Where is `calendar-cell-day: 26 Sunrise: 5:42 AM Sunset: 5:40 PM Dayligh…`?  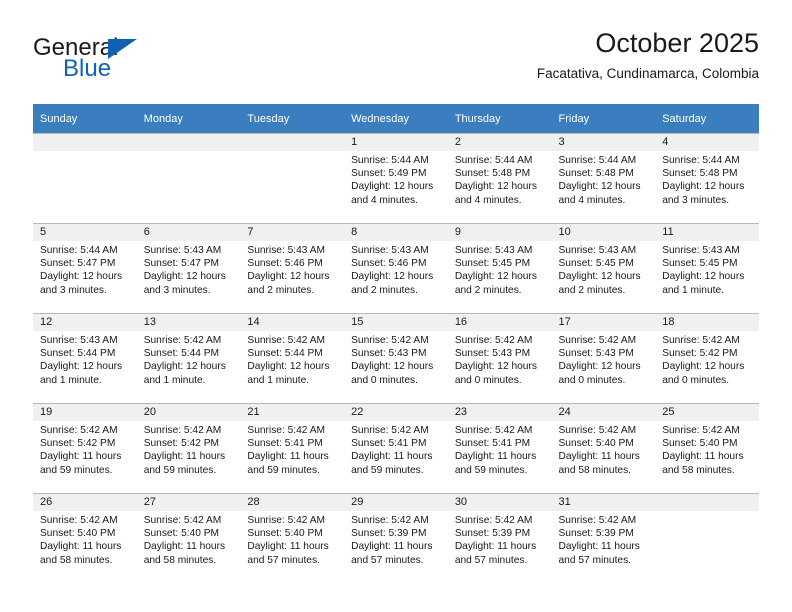
calendar-cell-day: 26 Sunrise: 5:42 AM Sunset: 5:40 PM Dayligh… is located at coordinates (85, 538).